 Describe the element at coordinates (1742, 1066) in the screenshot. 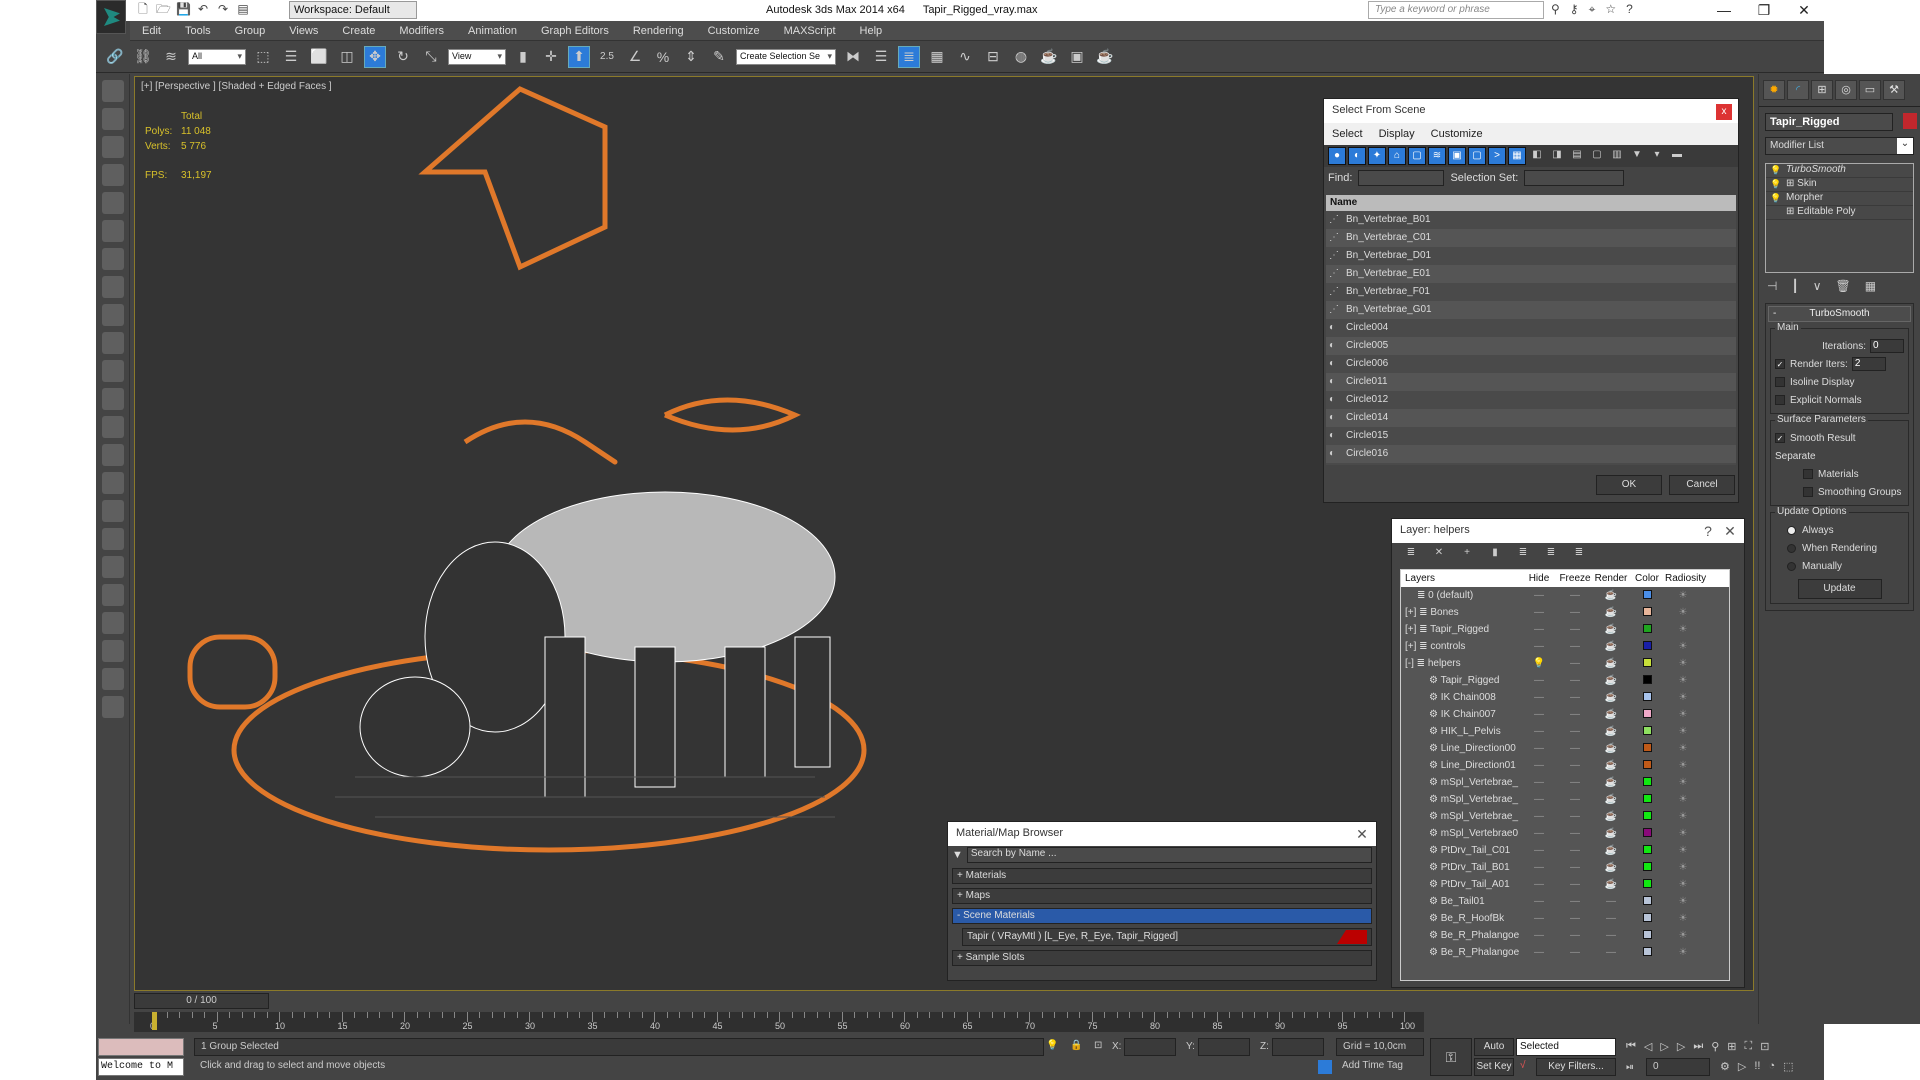

I see `field-of-view-icon: ▷` at that location.